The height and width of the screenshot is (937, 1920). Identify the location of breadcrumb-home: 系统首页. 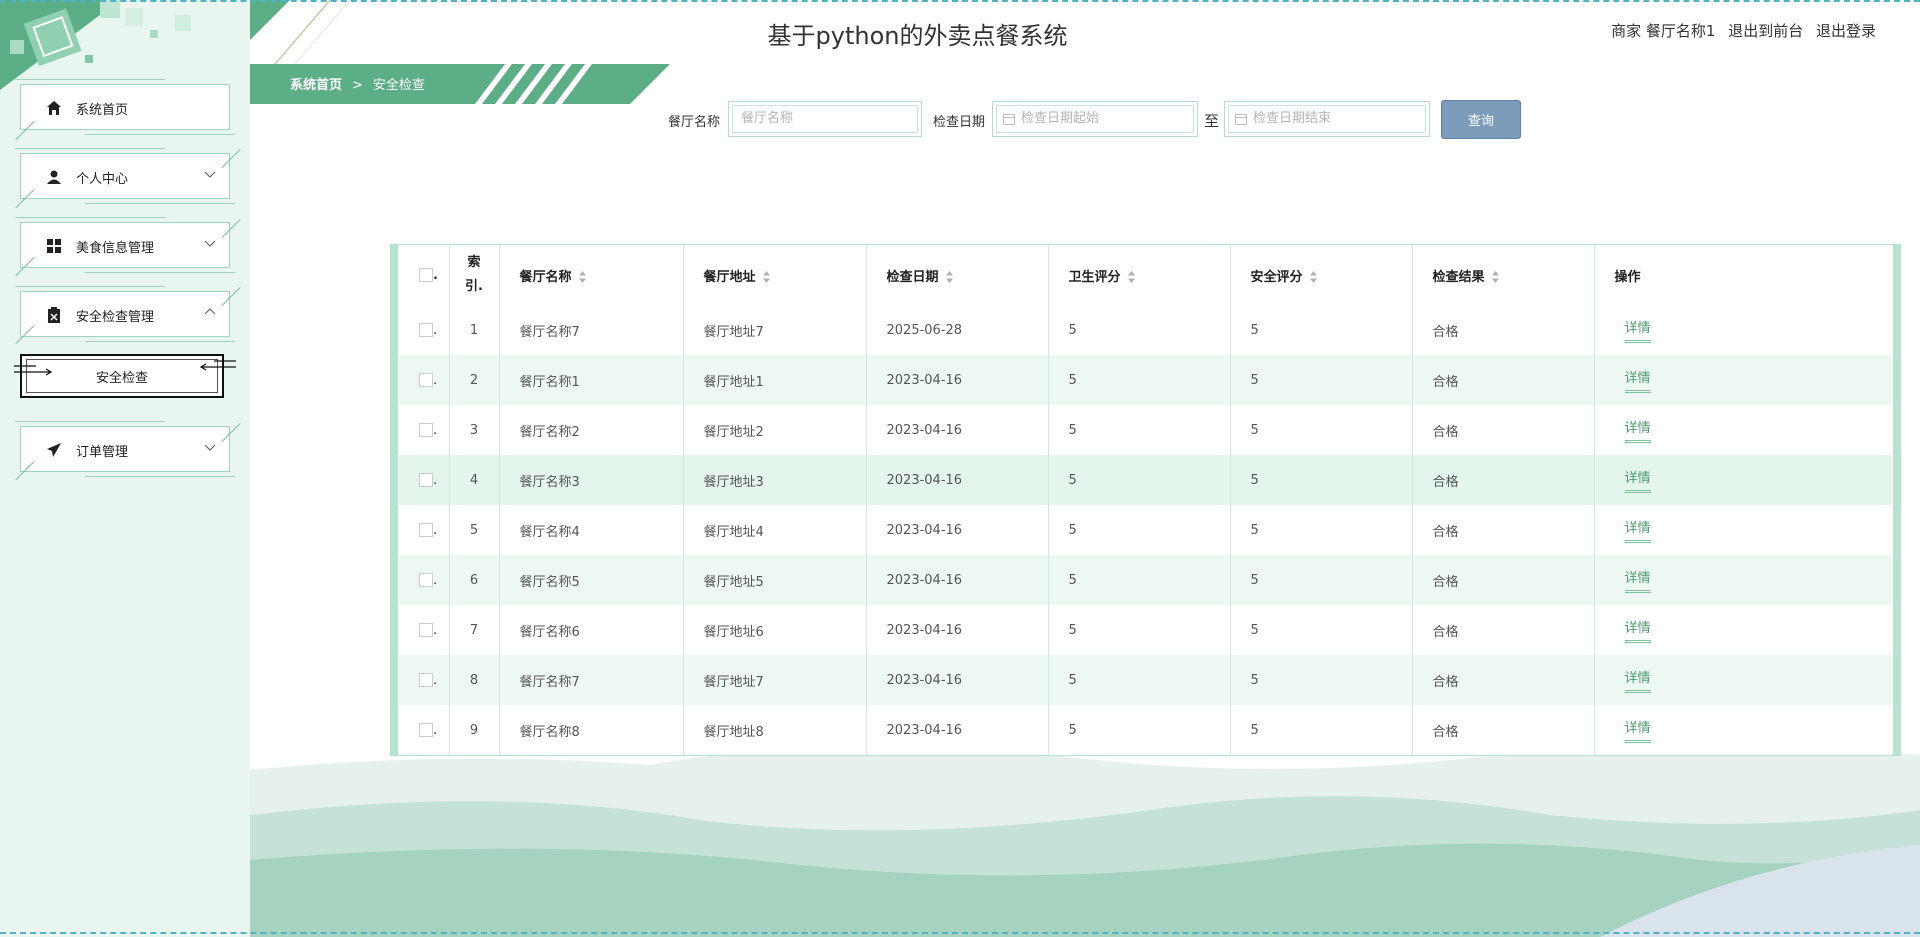
(316, 85).